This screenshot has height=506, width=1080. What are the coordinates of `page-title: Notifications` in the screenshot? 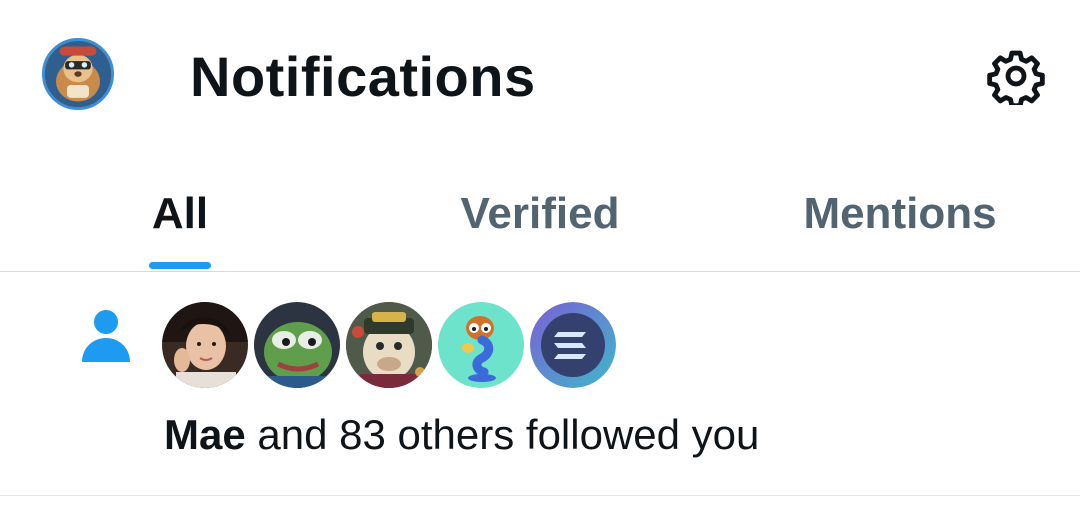 It's located at (363, 76).